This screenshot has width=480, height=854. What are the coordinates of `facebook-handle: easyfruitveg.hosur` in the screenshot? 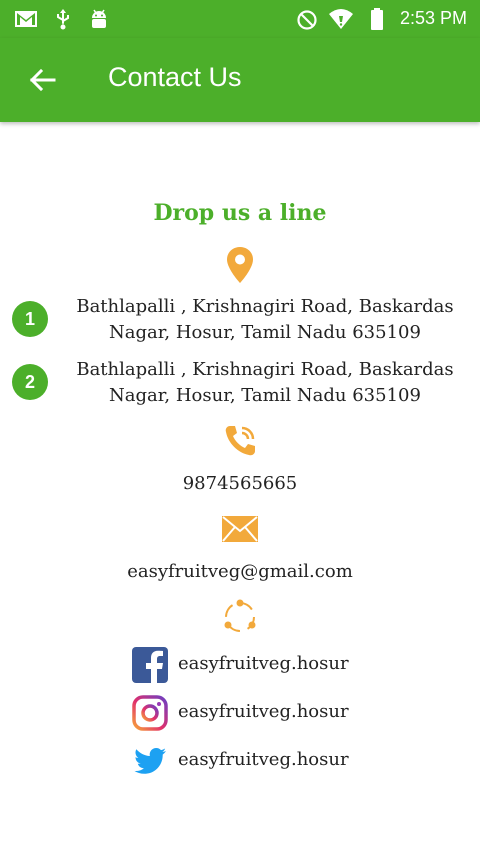 It's located at (263, 663).